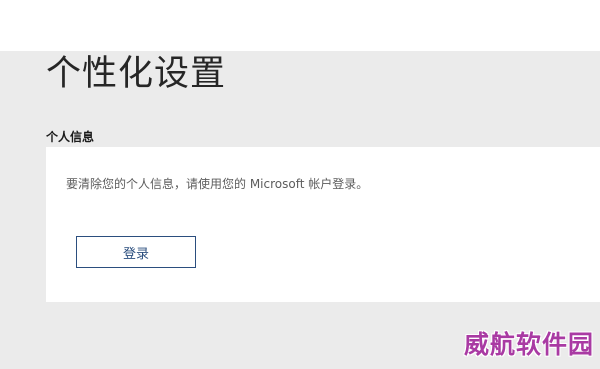 This screenshot has width=600, height=369. I want to click on page-title: 个性化设置, so click(136, 74).